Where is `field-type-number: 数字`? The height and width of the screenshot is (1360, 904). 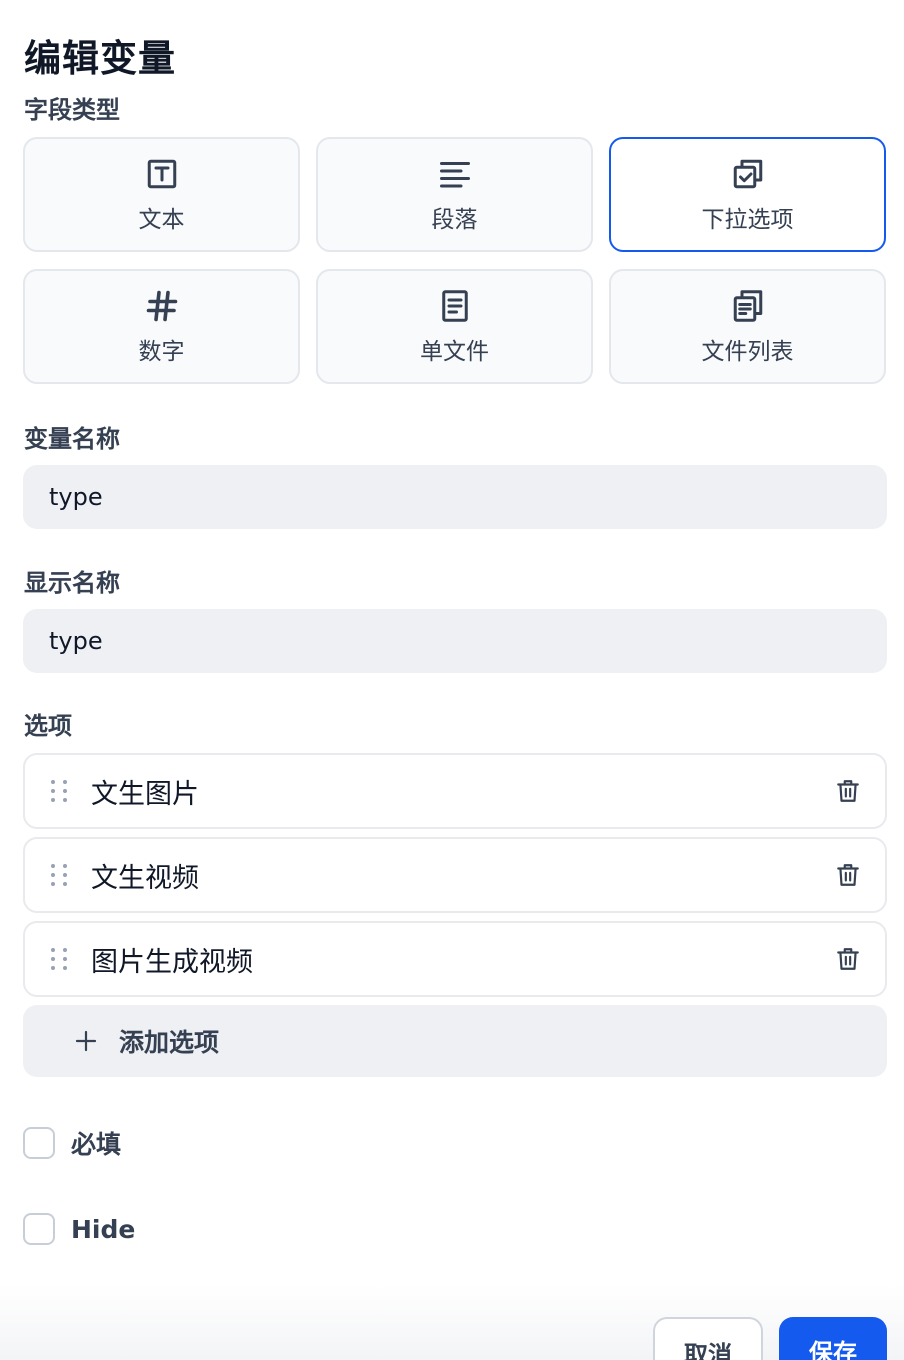
field-type-number: 数字 is located at coordinates (161, 326).